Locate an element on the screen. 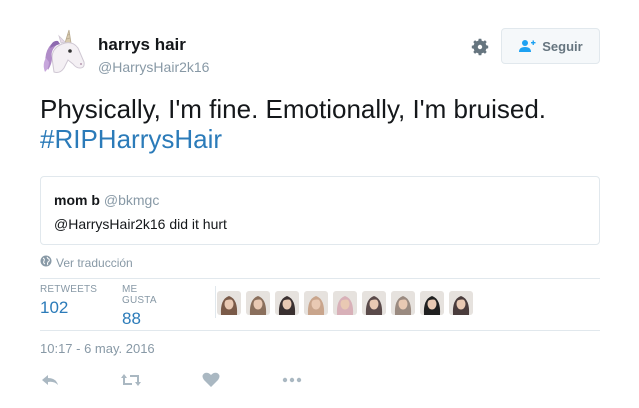 The height and width of the screenshot is (408, 639). like-icon is located at coordinates (211, 380).